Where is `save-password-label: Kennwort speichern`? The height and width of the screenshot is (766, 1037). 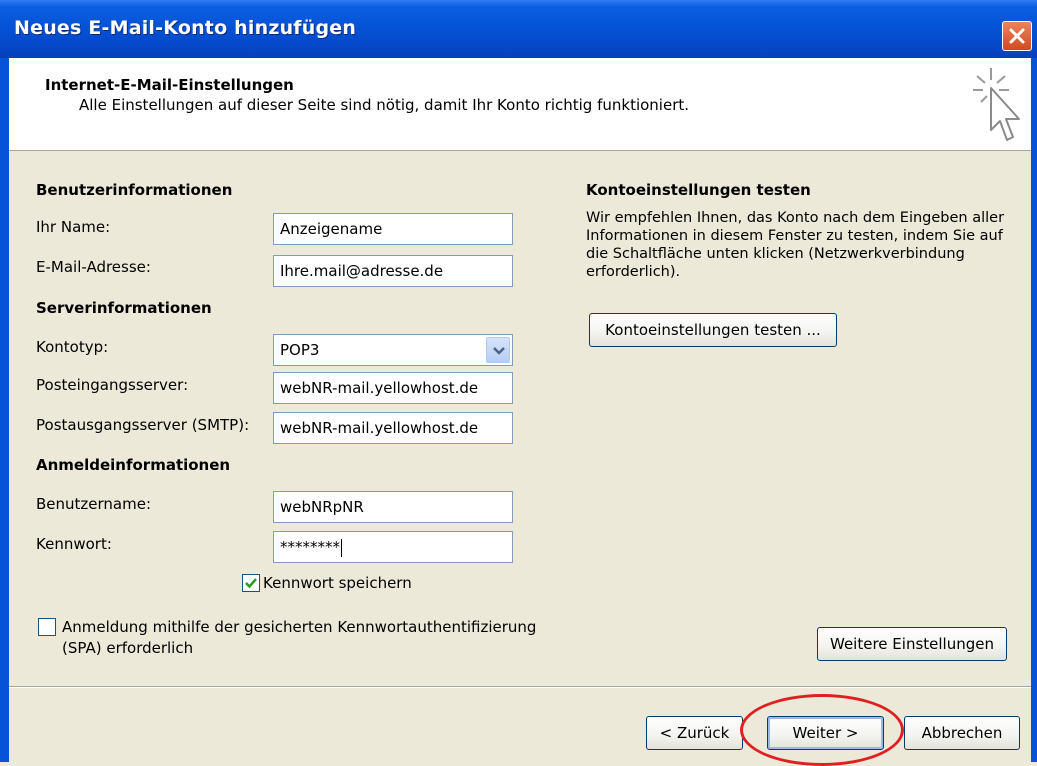 save-password-label: Kennwort speichern is located at coordinates (337, 583).